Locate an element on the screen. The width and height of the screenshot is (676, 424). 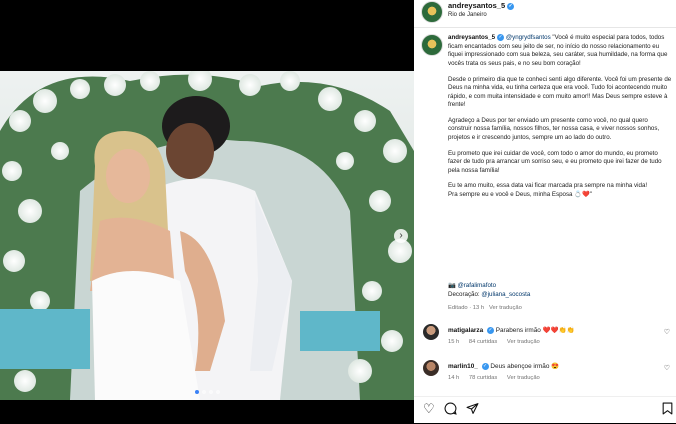
comment-time: 14 h is located at coordinates (454, 378).